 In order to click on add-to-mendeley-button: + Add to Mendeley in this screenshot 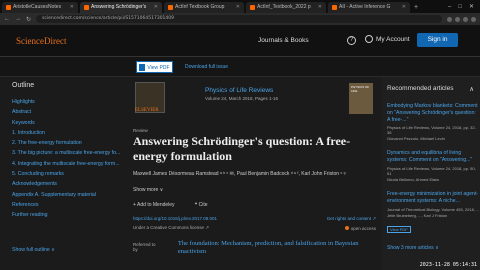, I will do `click(154, 205)`.